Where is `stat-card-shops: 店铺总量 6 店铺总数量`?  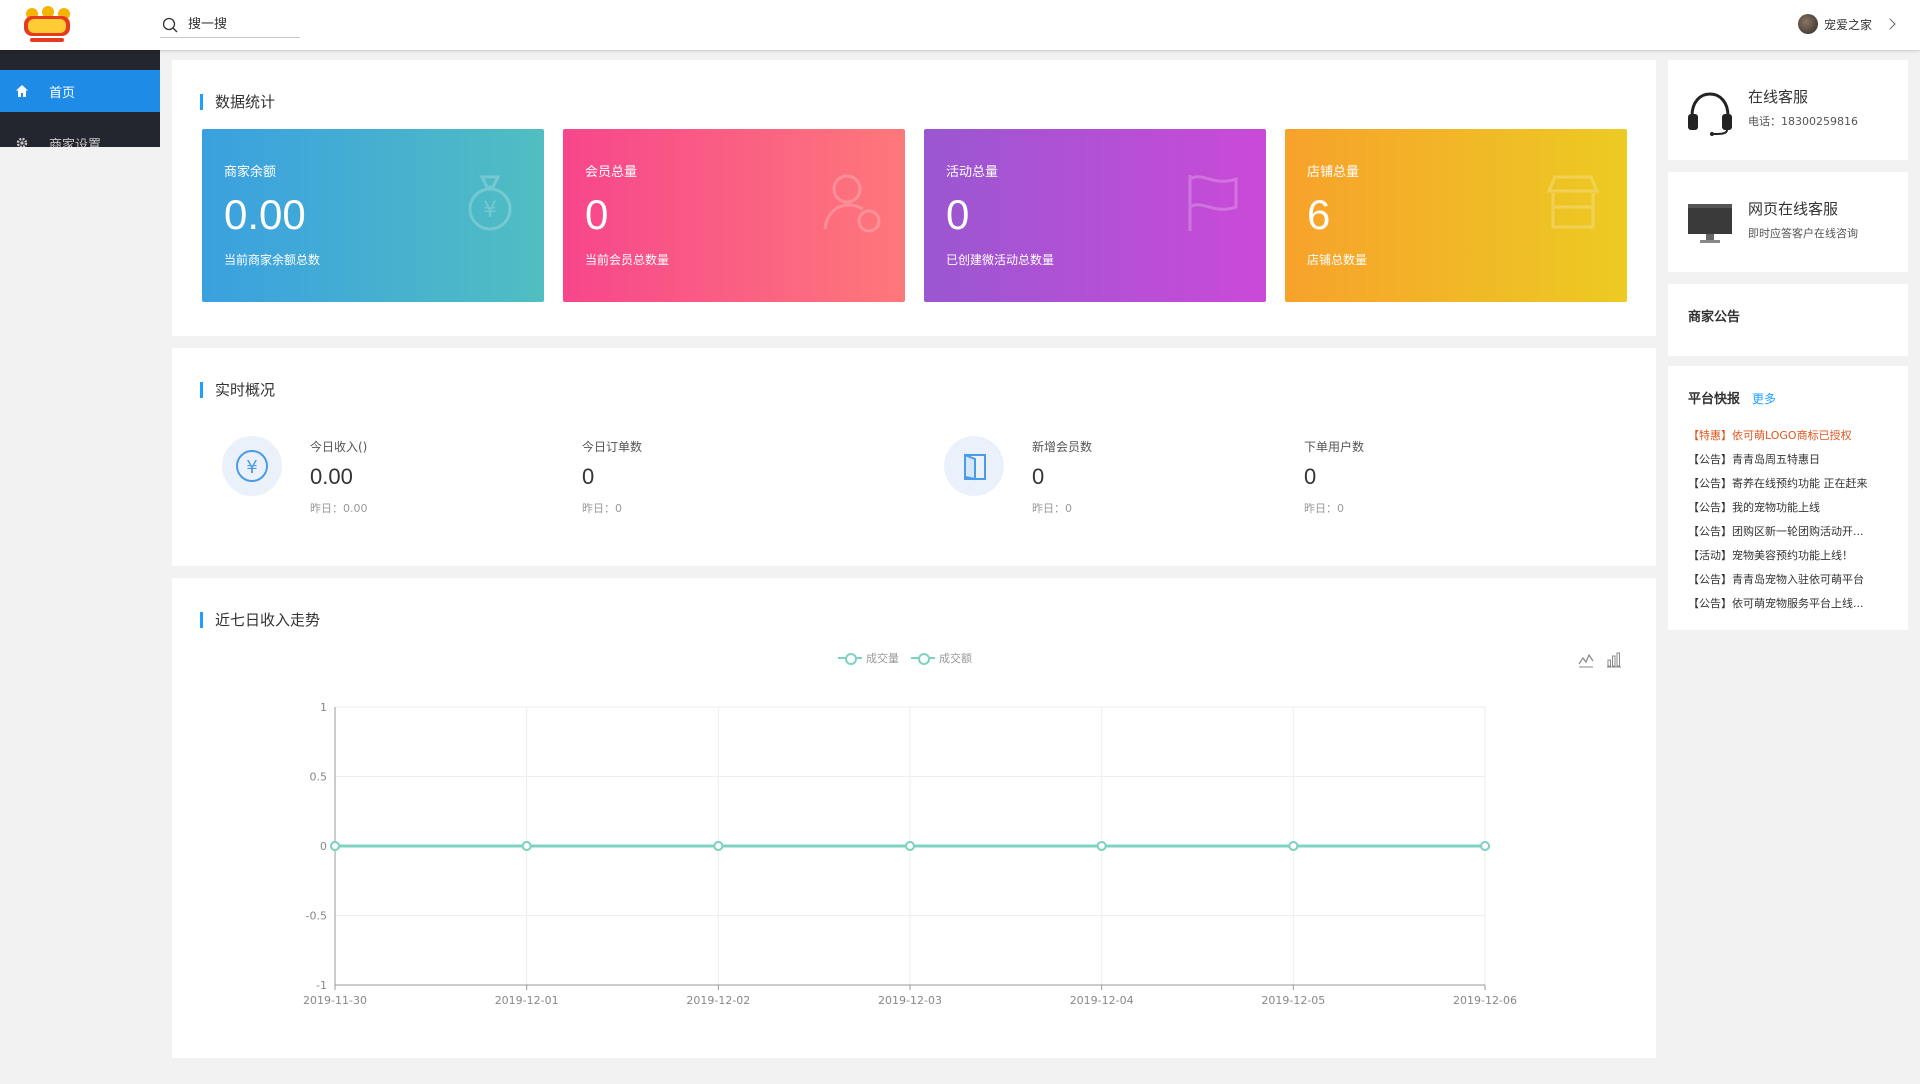 stat-card-shops: 店铺总量 6 店铺总数量 is located at coordinates (1456, 215).